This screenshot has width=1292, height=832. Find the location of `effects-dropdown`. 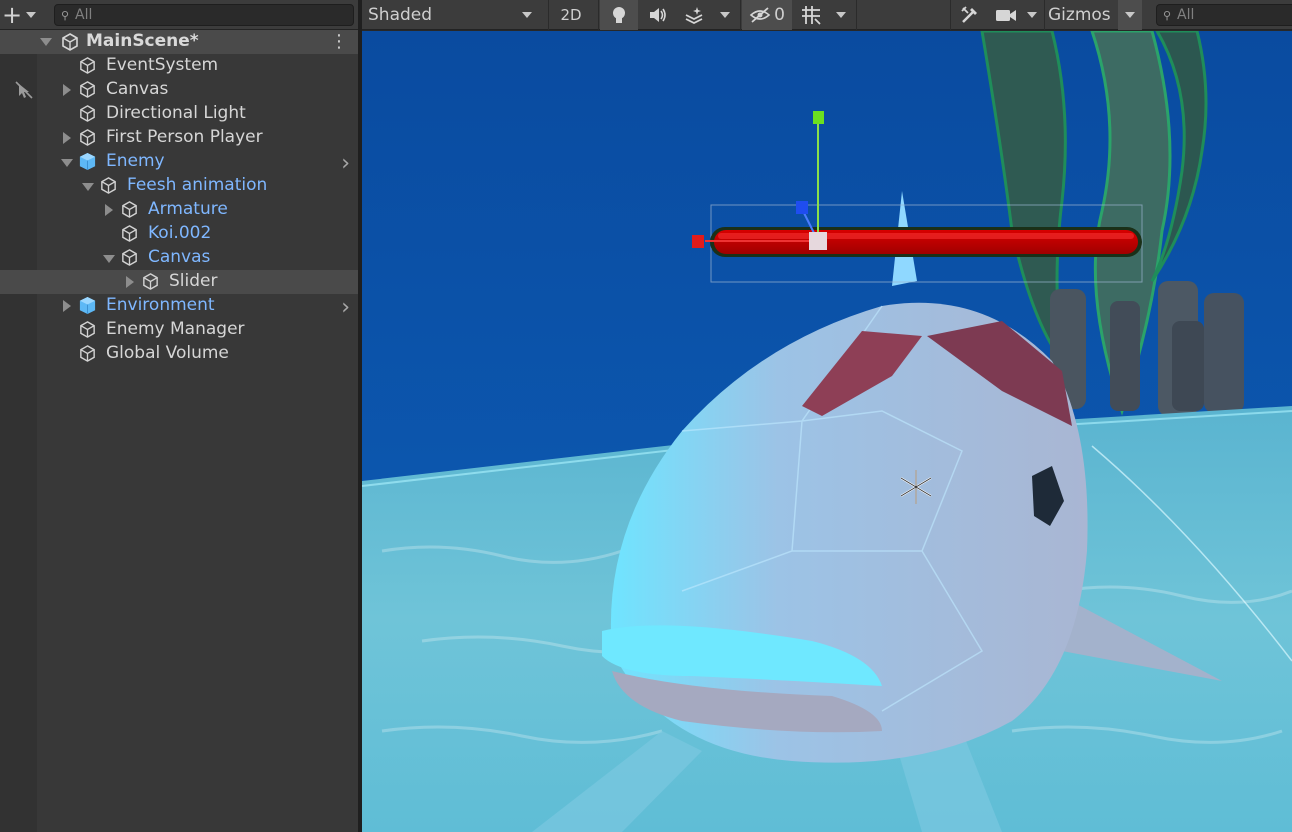

effects-dropdown is located at coordinates (725, 15).